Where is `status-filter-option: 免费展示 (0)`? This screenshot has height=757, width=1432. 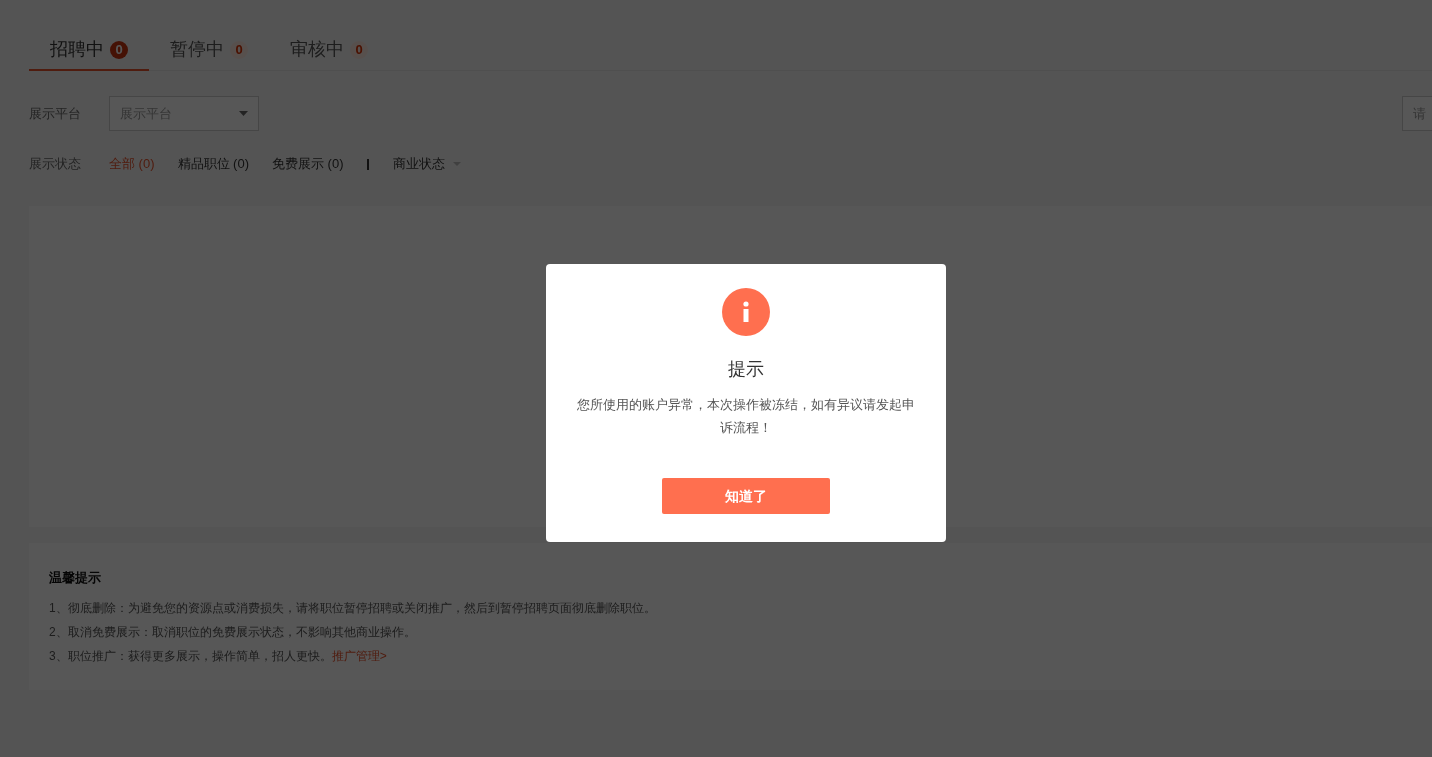 status-filter-option: 免费展示 (0) is located at coordinates (308, 164).